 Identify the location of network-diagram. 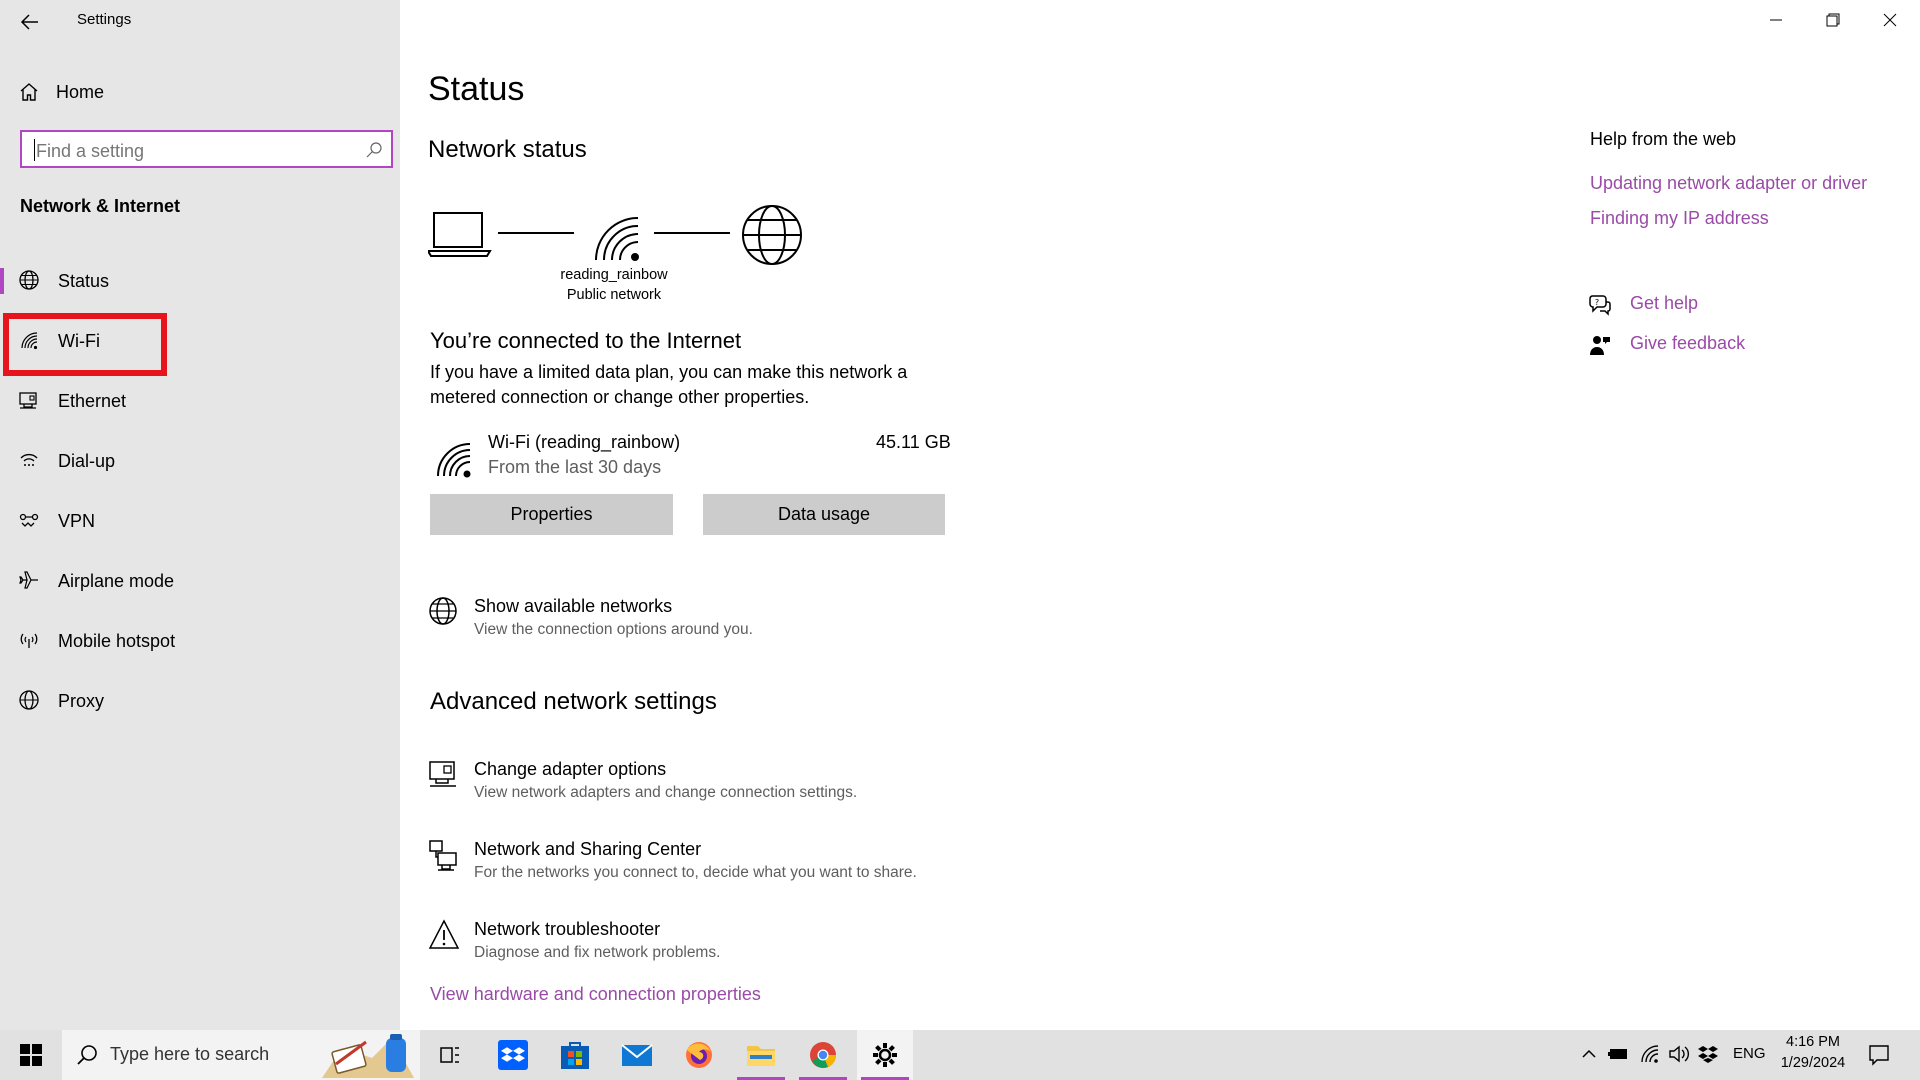
(618, 240).